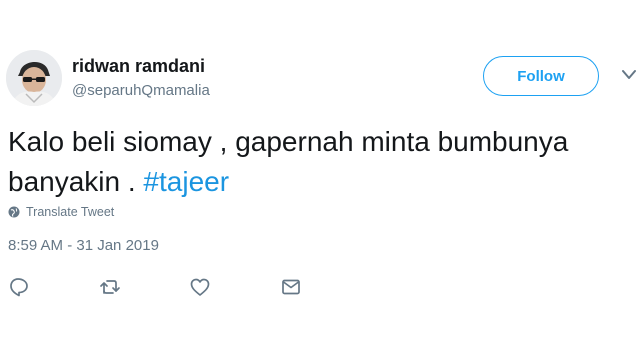  What do you see at coordinates (629, 75) in the screenshot?
I see `chevron-down-icon` at bounding box center [629, 75].